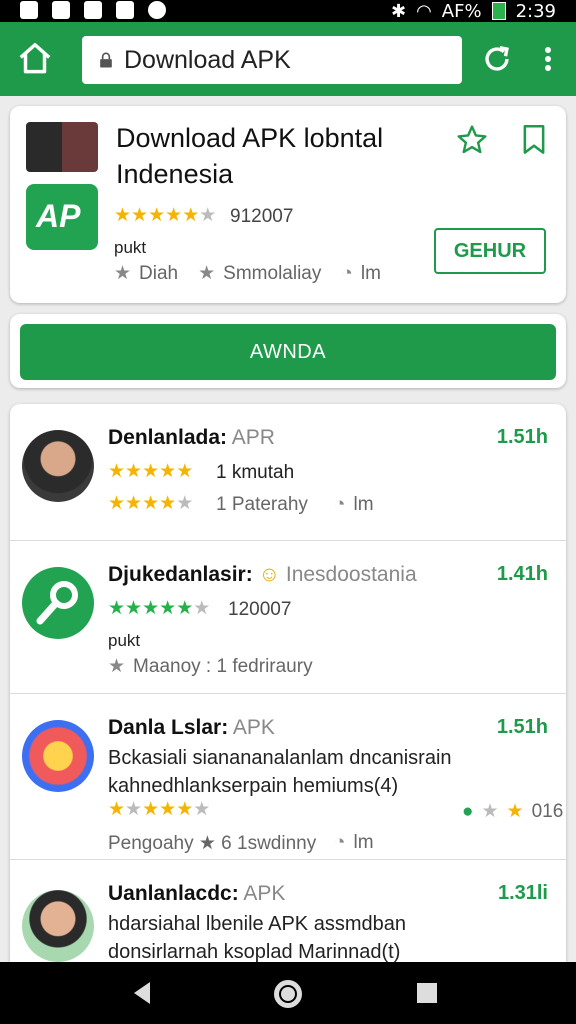  I want to click on home-nav-button, so click(288, 994).